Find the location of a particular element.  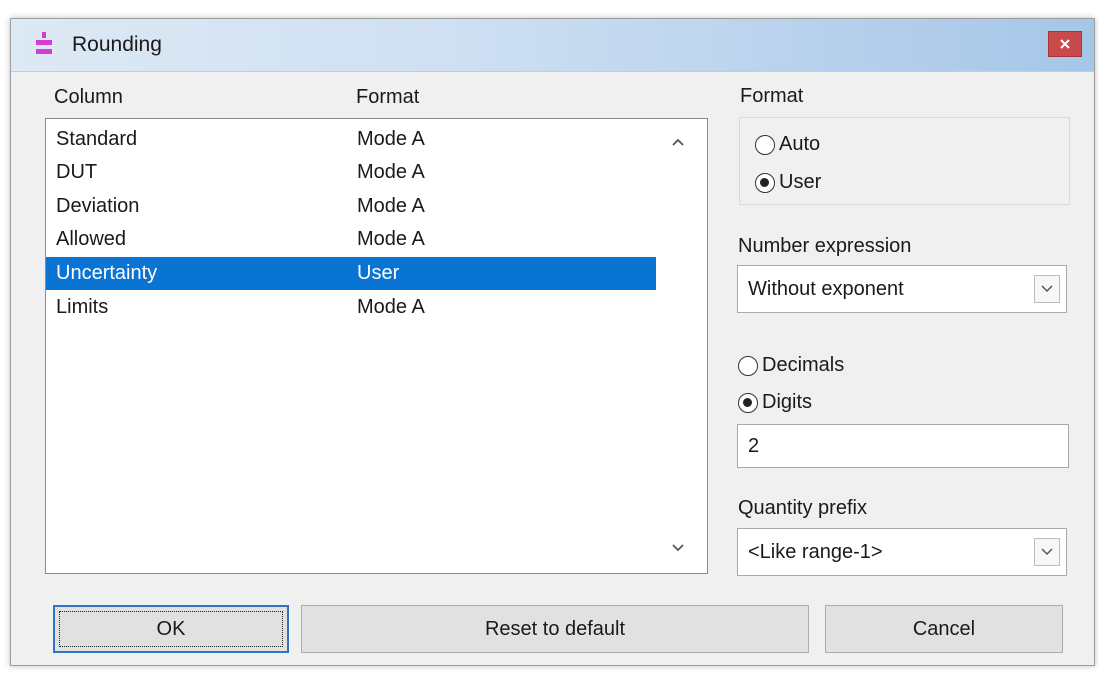

format-group-label: Format is located at coordinates (772, 96).